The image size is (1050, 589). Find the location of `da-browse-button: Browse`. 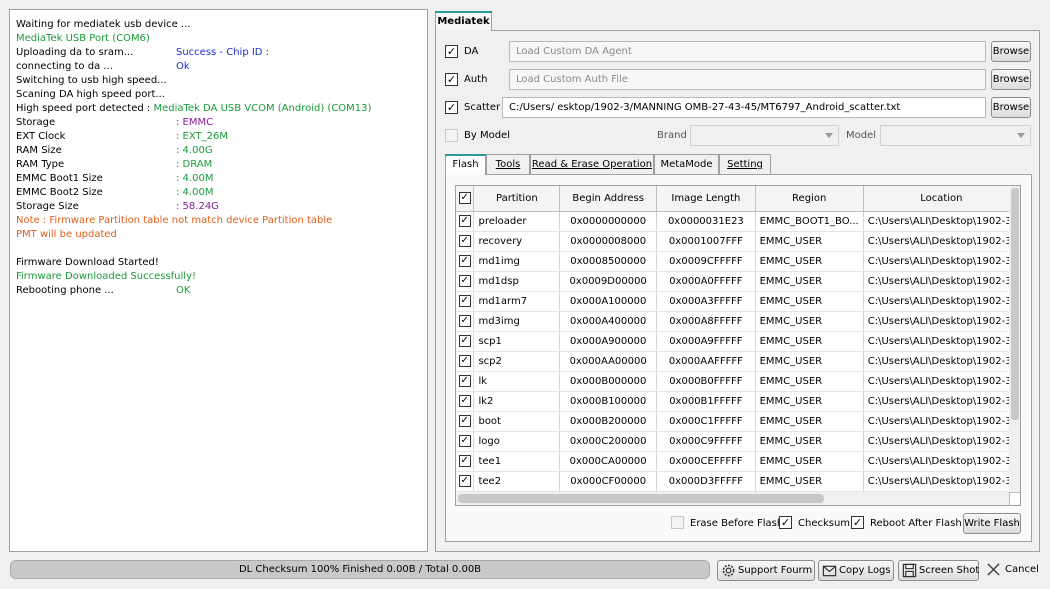

da-browse-button: Browse is located at coordinates (1011, 51).